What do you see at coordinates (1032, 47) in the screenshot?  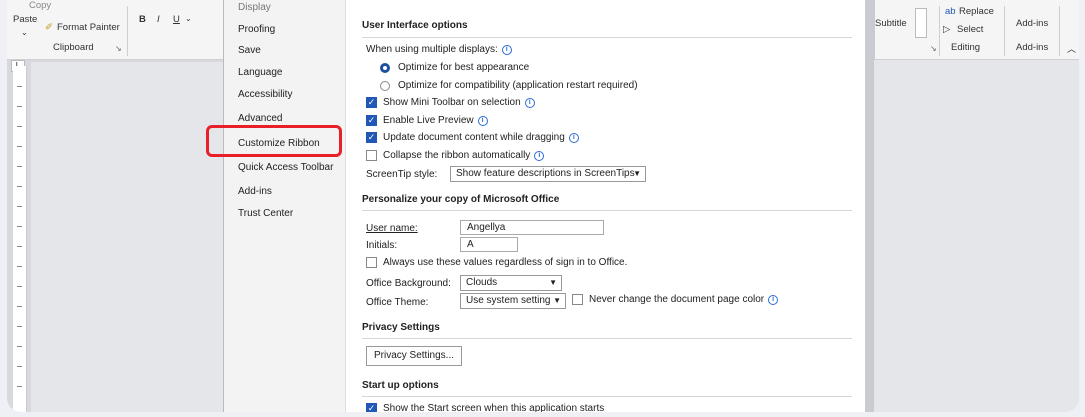 I see `addins-group-label: Add-ins` at bounding box center [1032, 47].